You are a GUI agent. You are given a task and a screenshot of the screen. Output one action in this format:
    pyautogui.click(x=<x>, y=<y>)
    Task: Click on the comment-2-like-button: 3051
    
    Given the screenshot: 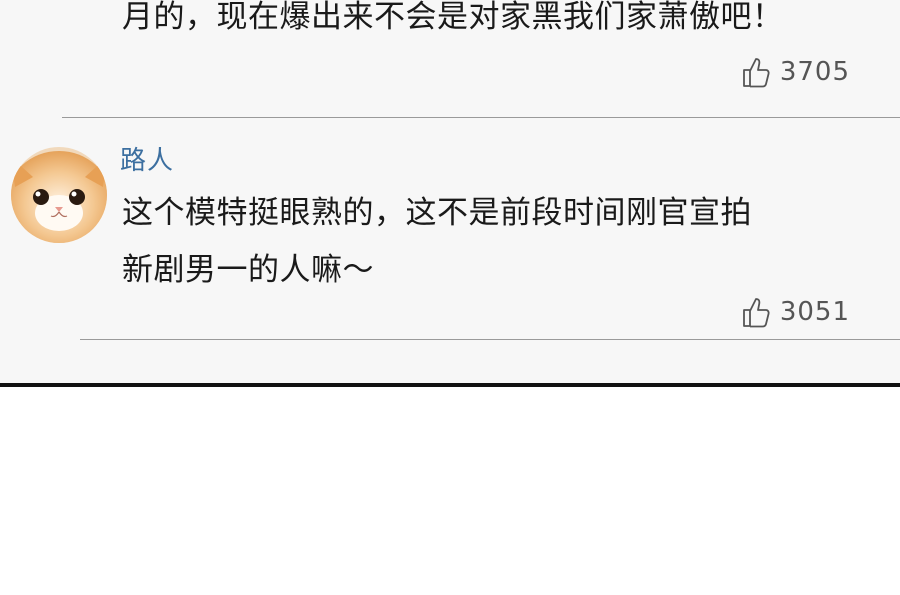 What is the action you would take?
    pyautogui.click(x=796, y=312)
    